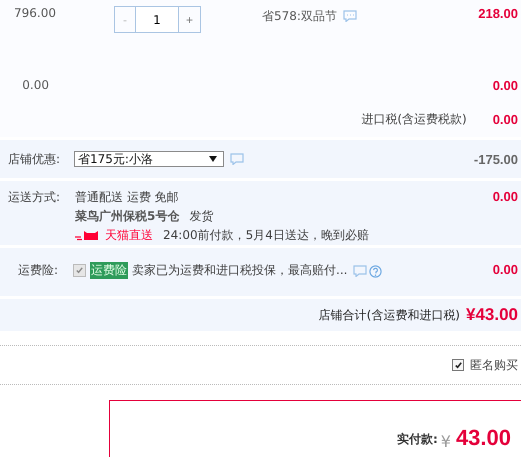 This screenshot has height=457, width=521. Describe the element at coordinates (157, 19) in the screenshot. I see `quantity-field: 1` at that location.